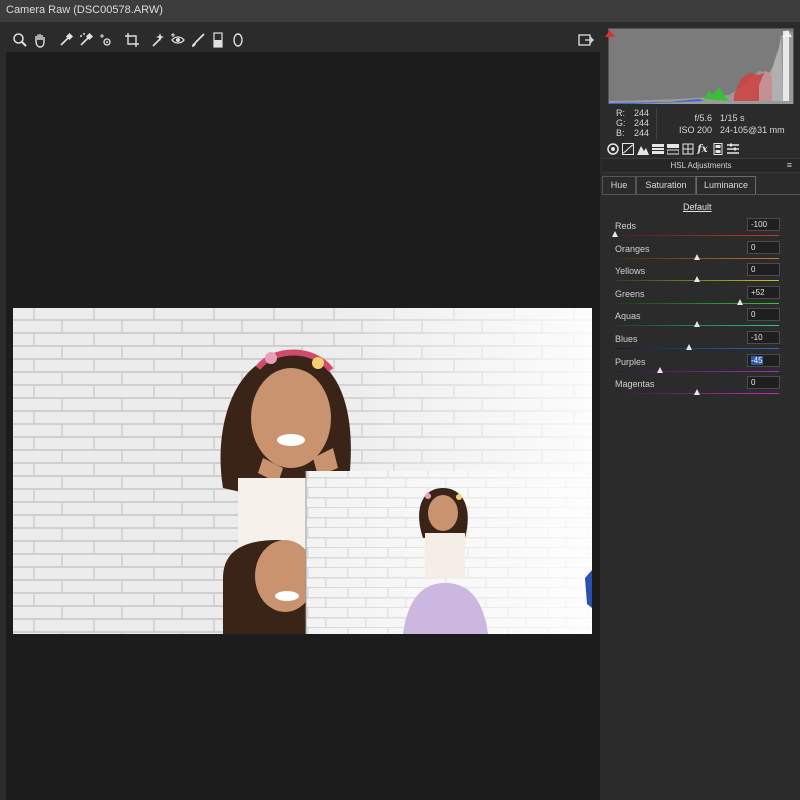 The image size is (800, 800). Describe the element at coordinates (656, 124) in the screenshot. I see `info-divider` at that location.